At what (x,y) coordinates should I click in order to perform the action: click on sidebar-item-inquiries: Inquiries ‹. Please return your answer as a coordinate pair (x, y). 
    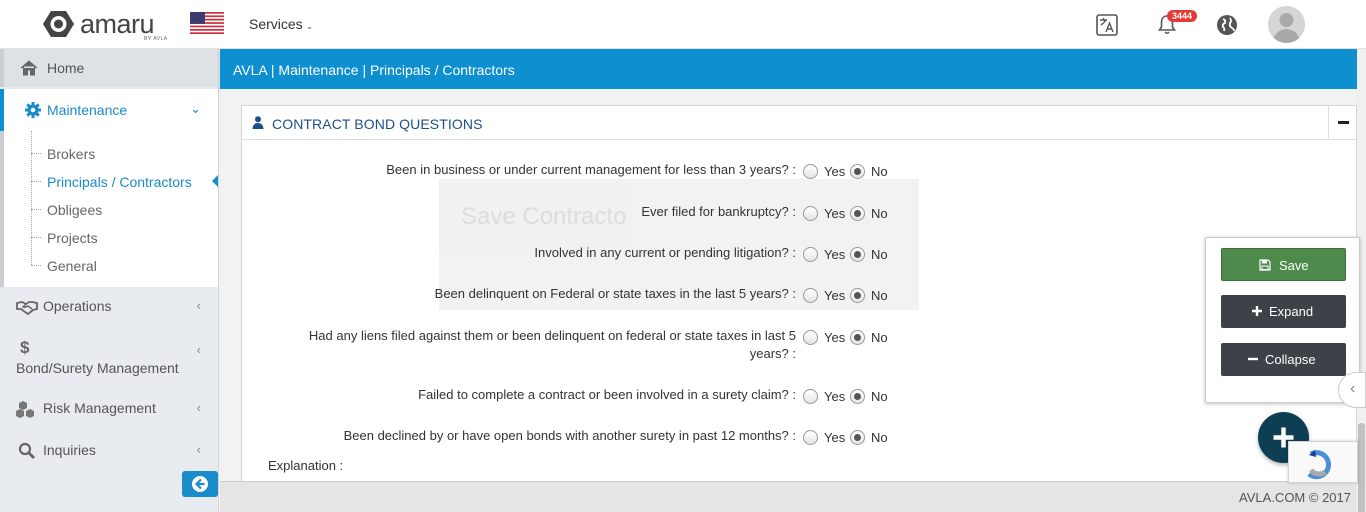
    Looking at the image, I should click on (109, 451).